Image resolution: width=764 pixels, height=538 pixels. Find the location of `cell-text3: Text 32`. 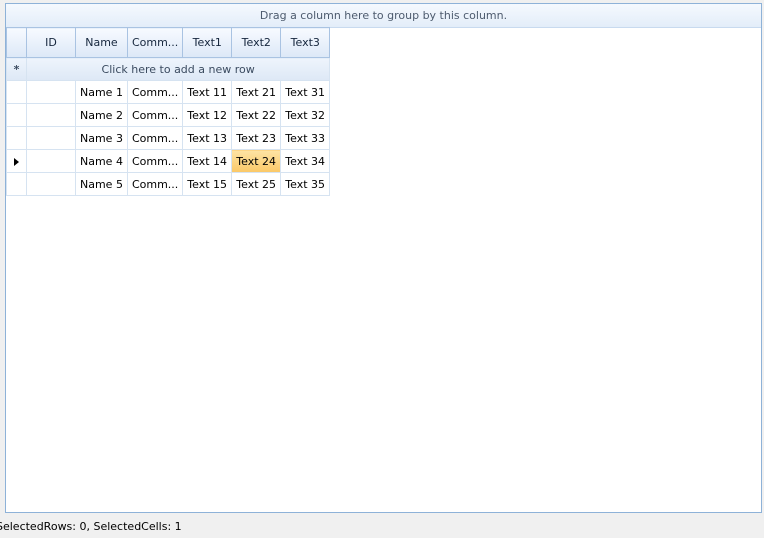

cell-text3: Text 32 is located at coordinates (305, 115).